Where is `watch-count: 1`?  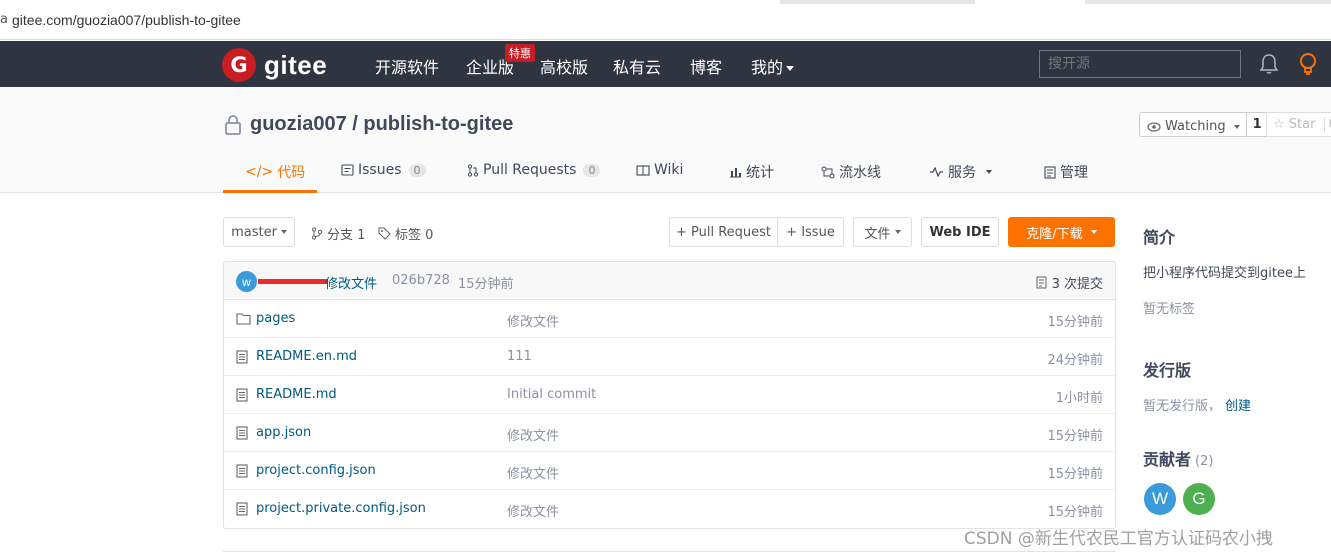
watch-count: 1 is located at coordinates (1256, 124).